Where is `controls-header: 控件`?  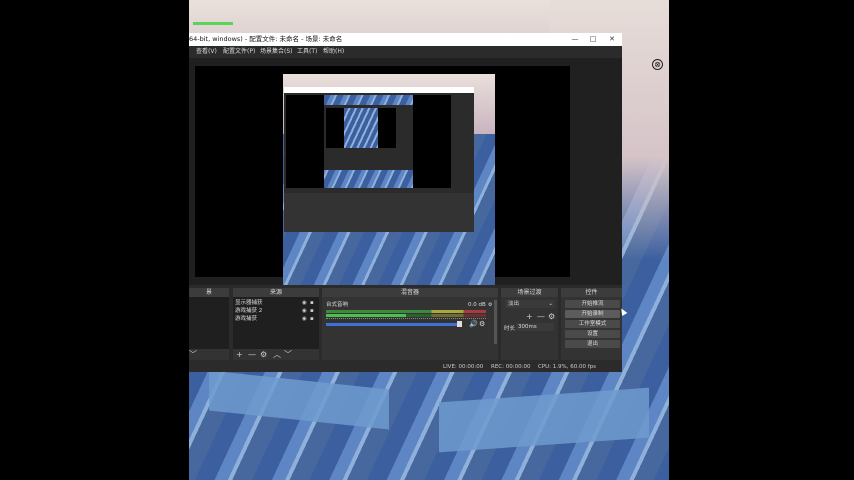 controls-header: 控件 is located at coordinates (591, 292).